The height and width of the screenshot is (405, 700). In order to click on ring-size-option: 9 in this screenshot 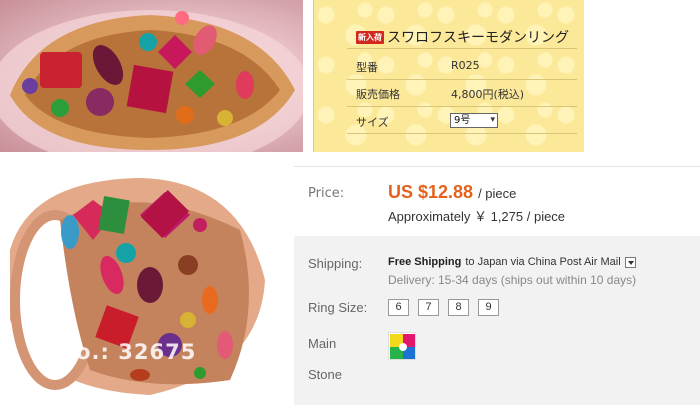, I will do `click(488, 307)`.